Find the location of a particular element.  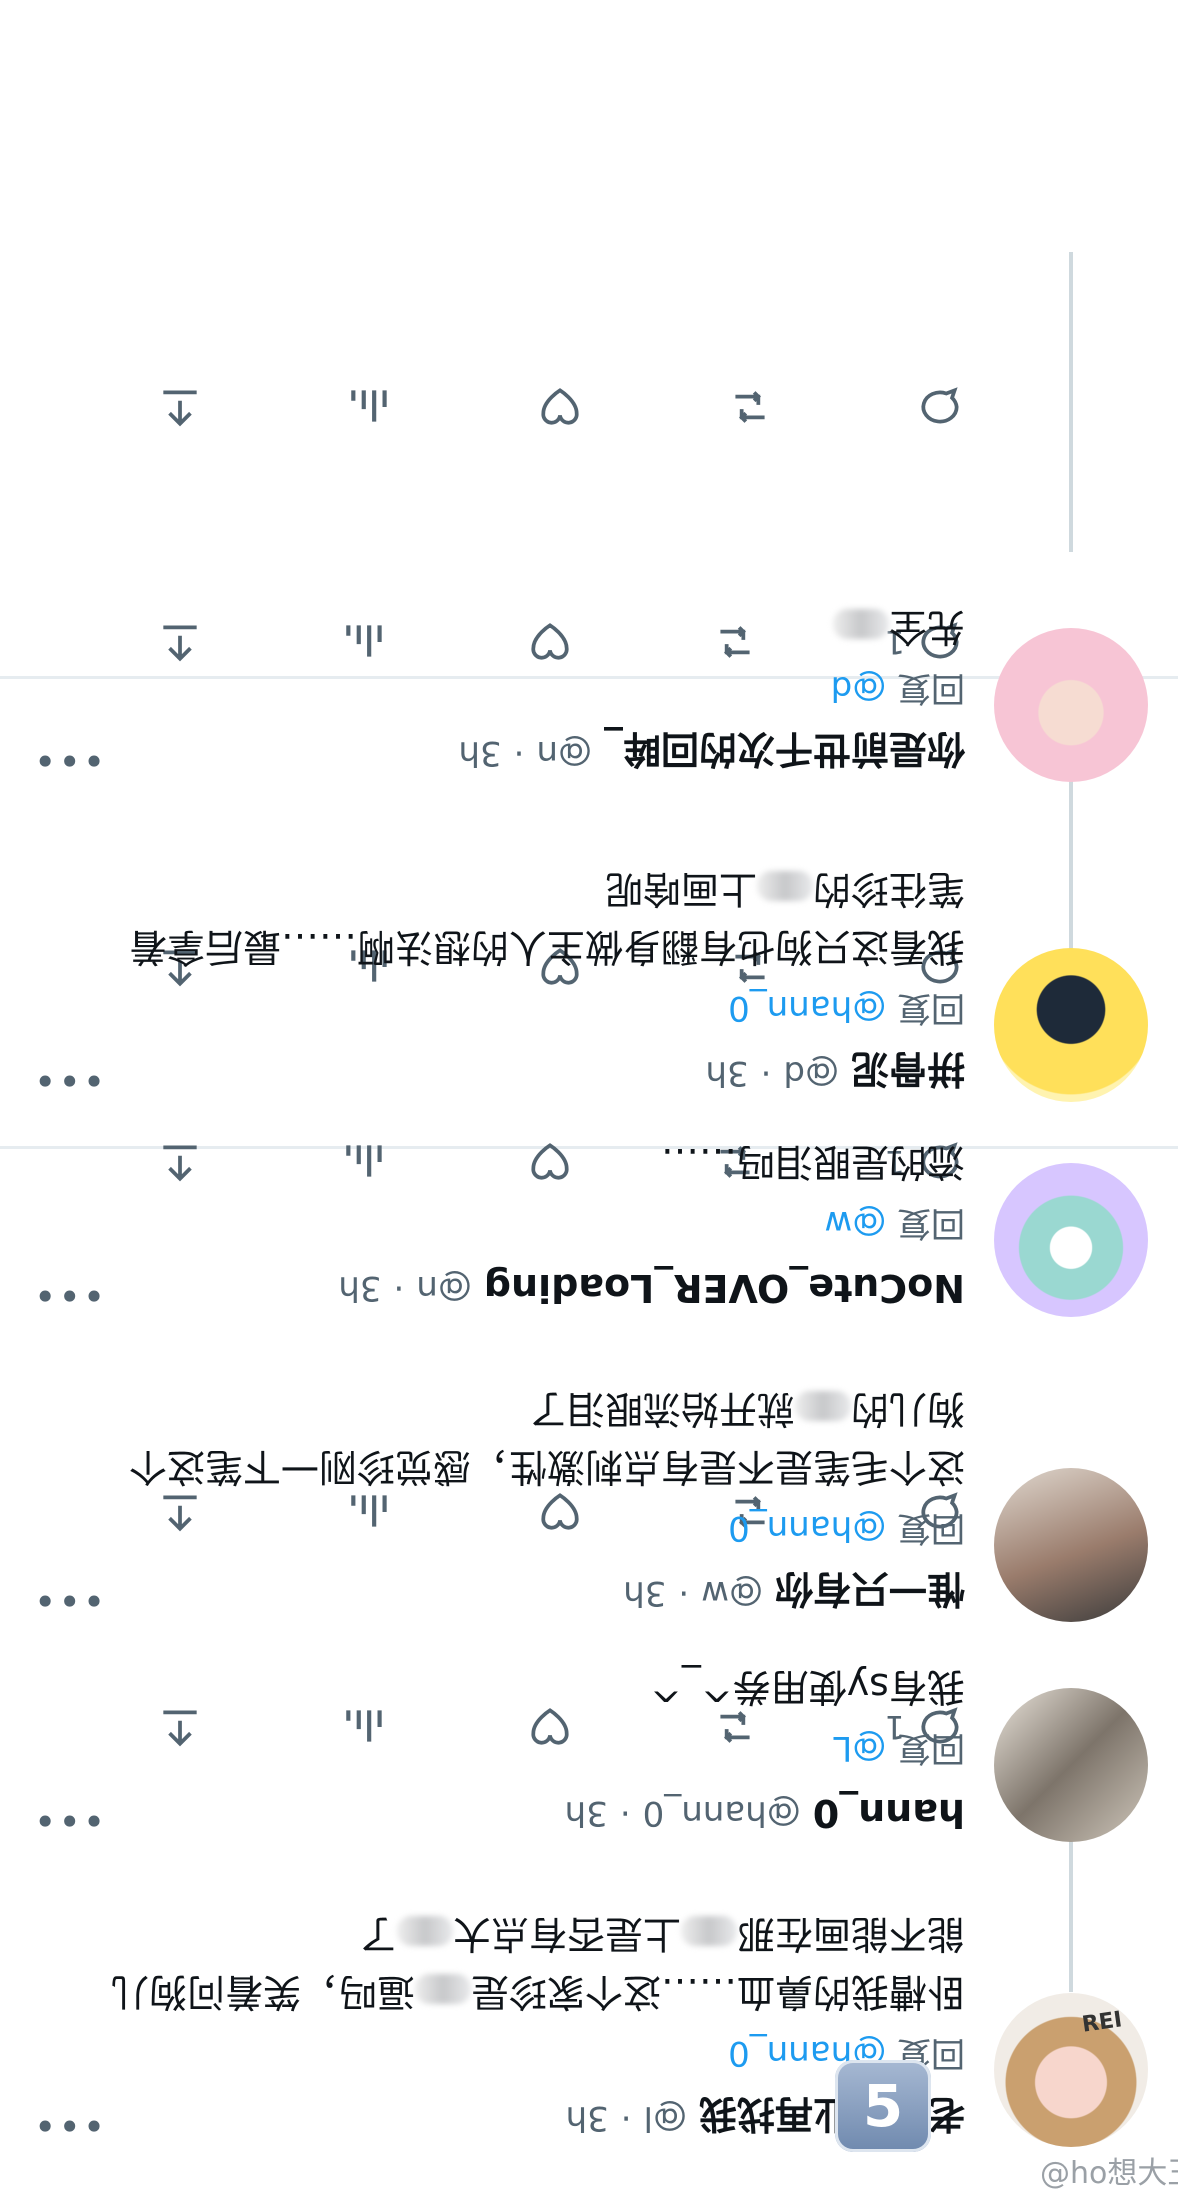

replying-to: 回复 @d is located at coordinates (897, 688).